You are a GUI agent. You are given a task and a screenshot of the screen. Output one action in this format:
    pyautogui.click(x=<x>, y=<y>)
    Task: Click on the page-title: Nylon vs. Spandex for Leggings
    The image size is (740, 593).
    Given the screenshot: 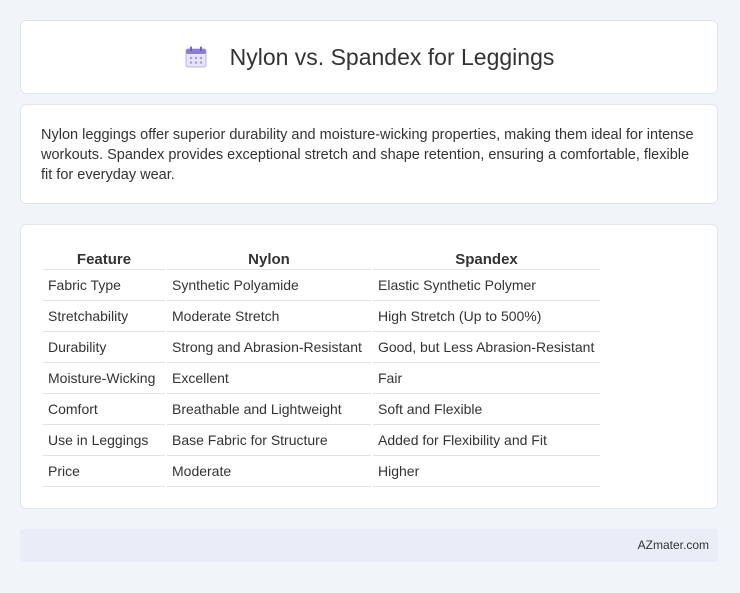 What is the action you would take?
    pyautogui.click(x=392, y=56)
    